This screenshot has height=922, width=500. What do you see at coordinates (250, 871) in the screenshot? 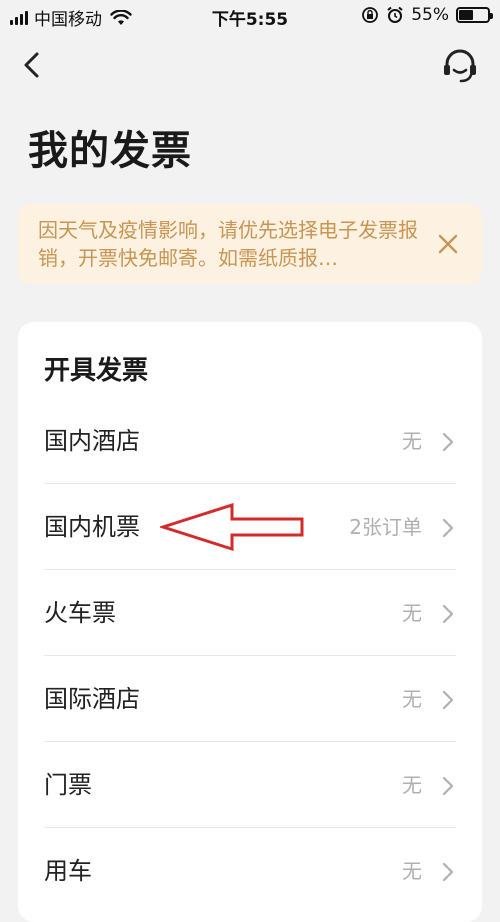
I see `invoice-row-car: 用车 无` at bounding box center [250, 871].